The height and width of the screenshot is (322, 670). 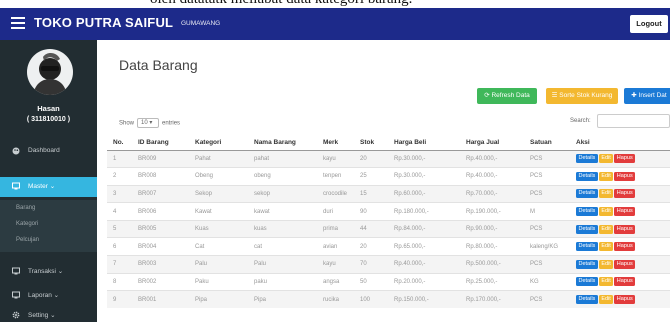 What do you see at coordinates (335, 143) in the screenshot?
I see `column-header: Merk` at bounding box center [335, 143].